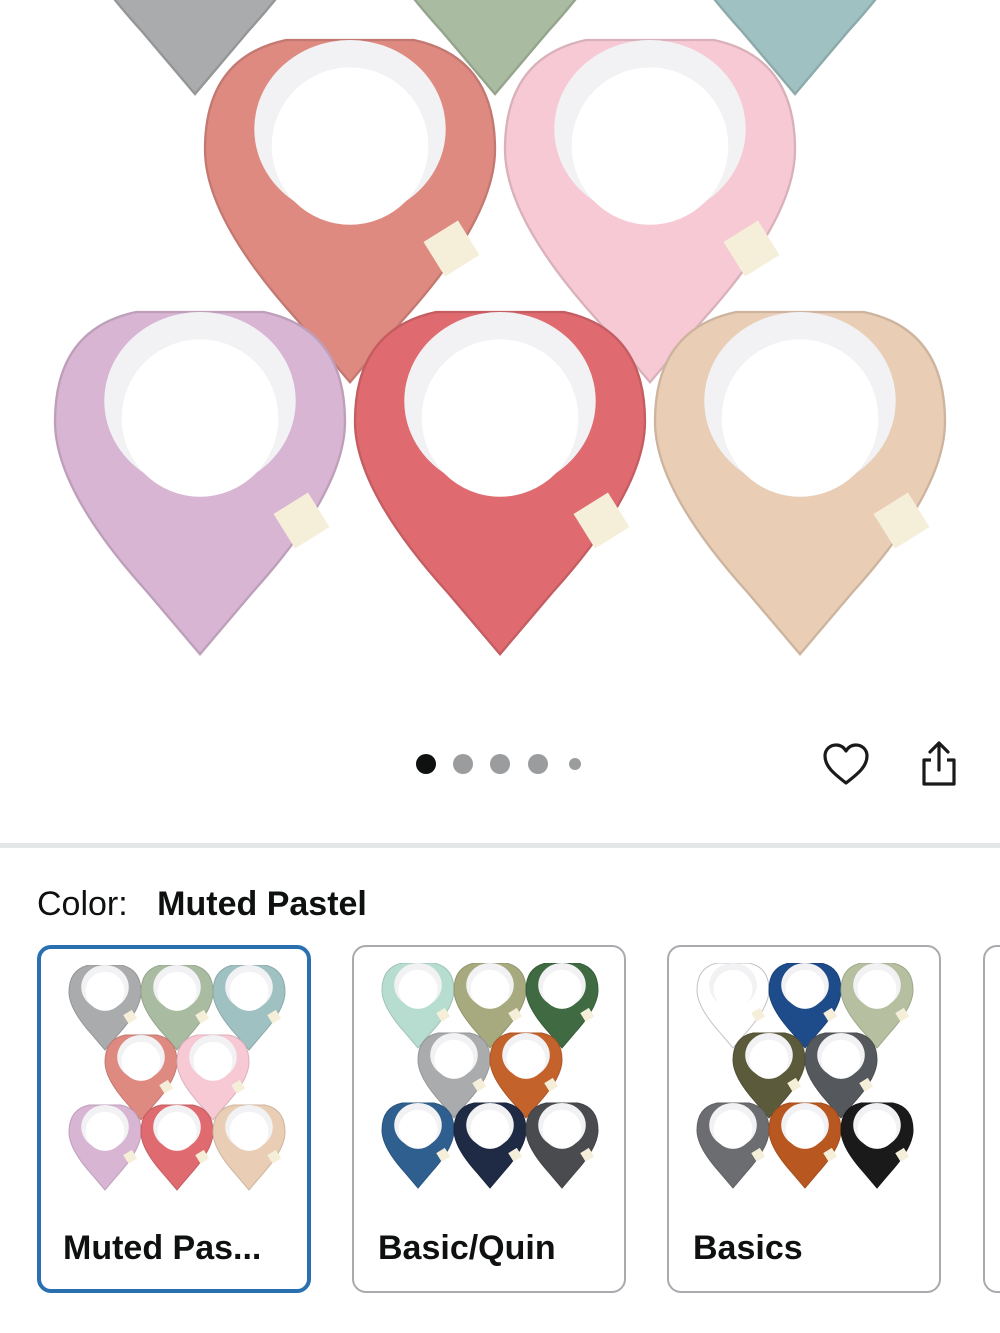 The height and width of the screenshot is (1333, 1000). What do you see at coordinates (500, 845) in the screenshot?
I see `section-divider` at bounding box center [500, 845].